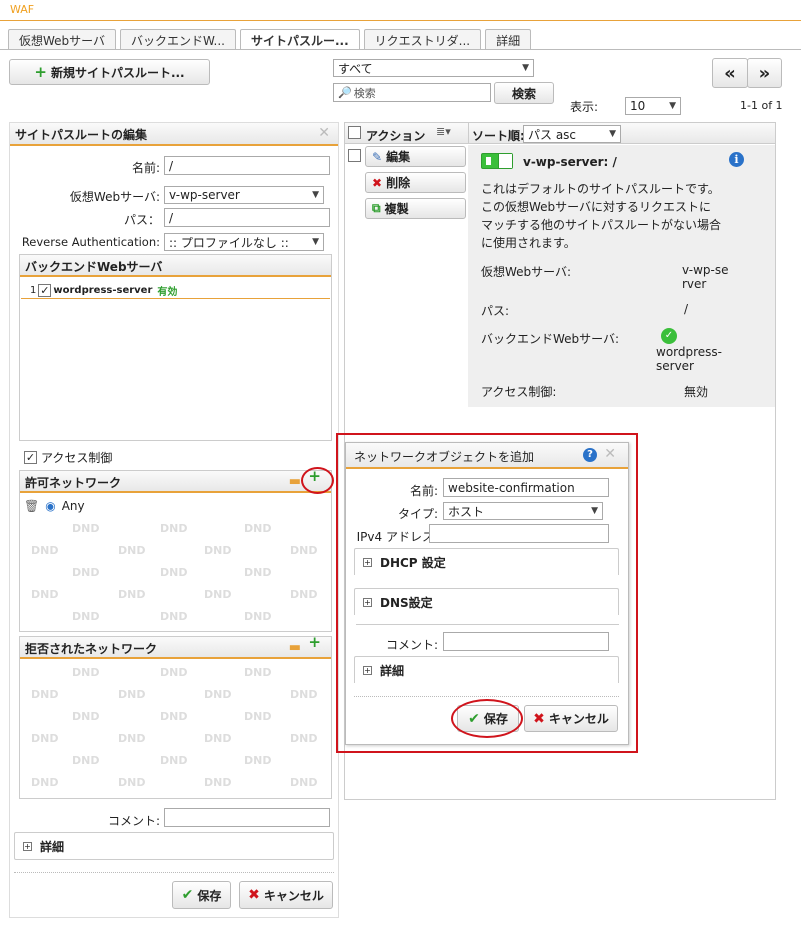  I want to click on toggle-off-part, so click(505, 161).